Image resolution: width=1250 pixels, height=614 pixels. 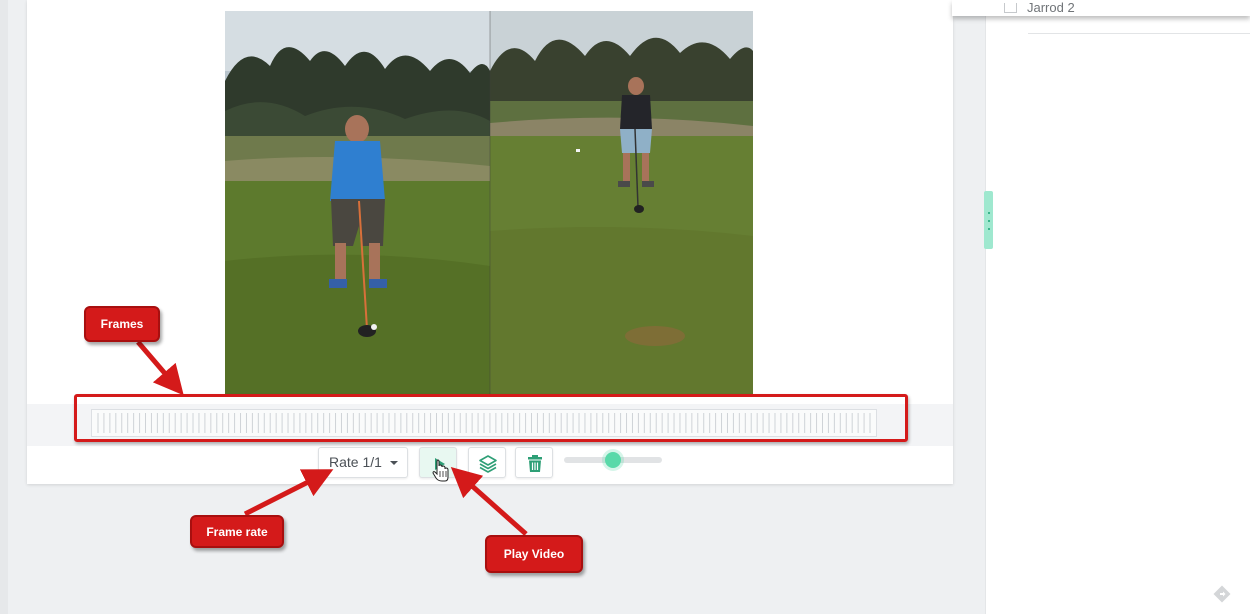 What do you see at coordinates (237, 531) in the screenshot?
I see `frame-rate-callout: Frame rate` at bounding box center [237, 531].